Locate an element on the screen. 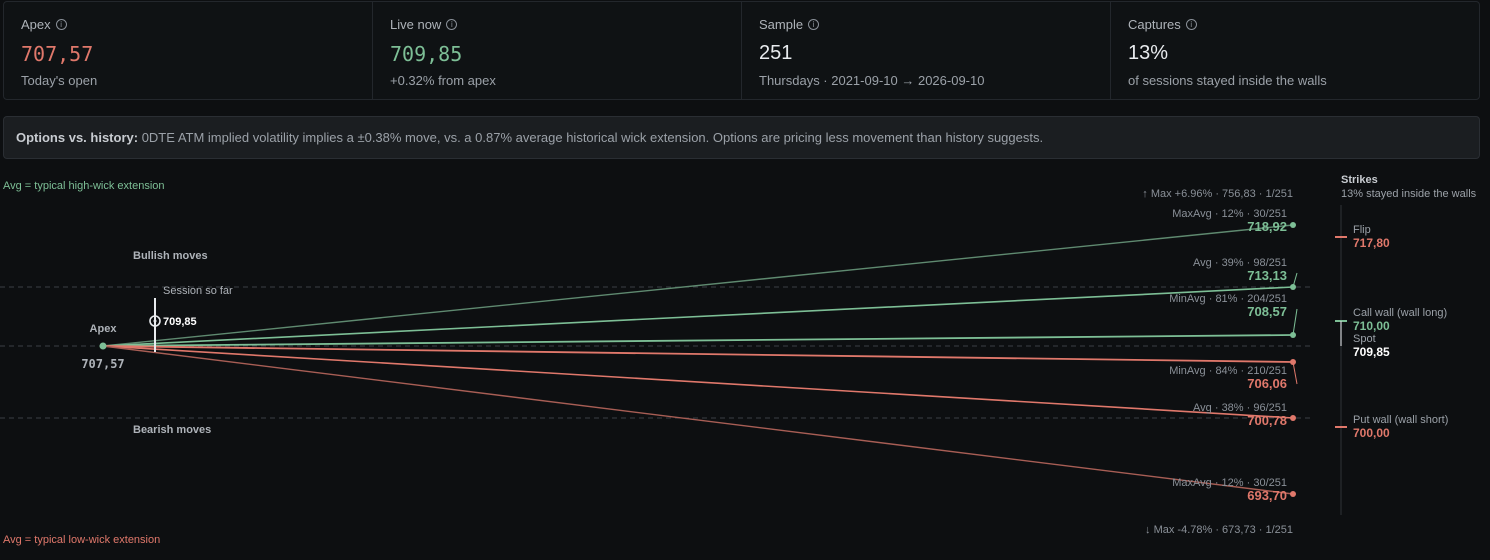 Image resolution: width=1490 pixels, height=560 pixels. stat-label: Apex is located at coordinates (36, 24).